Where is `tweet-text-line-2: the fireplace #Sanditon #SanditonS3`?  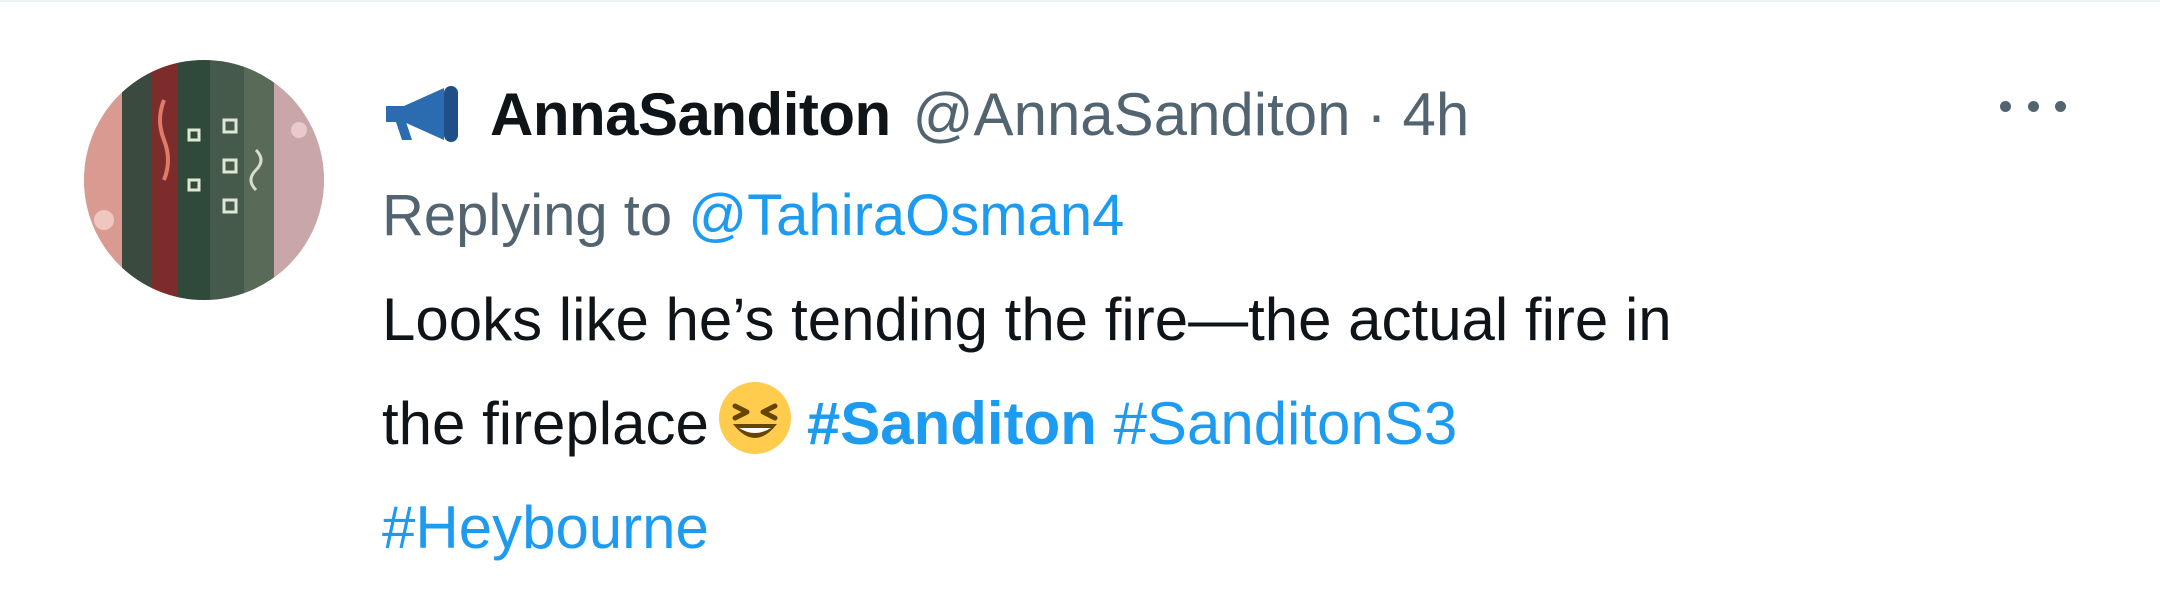
tweet-text-line-2: the fireplace #Sanditon #SanditonS3 is located at coordinates (1232, 424).